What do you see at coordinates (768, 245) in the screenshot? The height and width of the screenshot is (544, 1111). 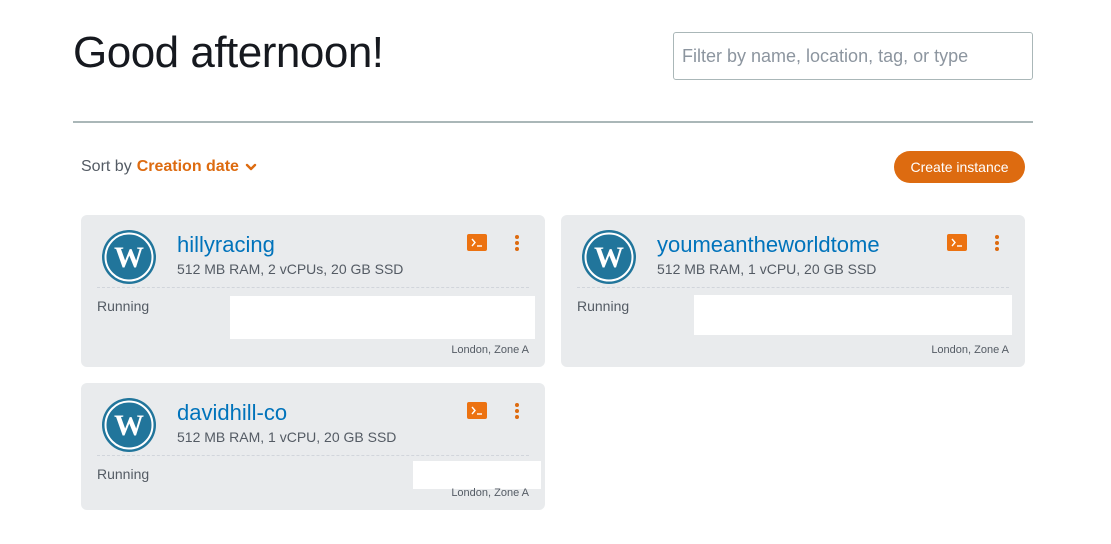 I see `instance-name-link: youmeantheworldtome` at bounding box center [768, 245].